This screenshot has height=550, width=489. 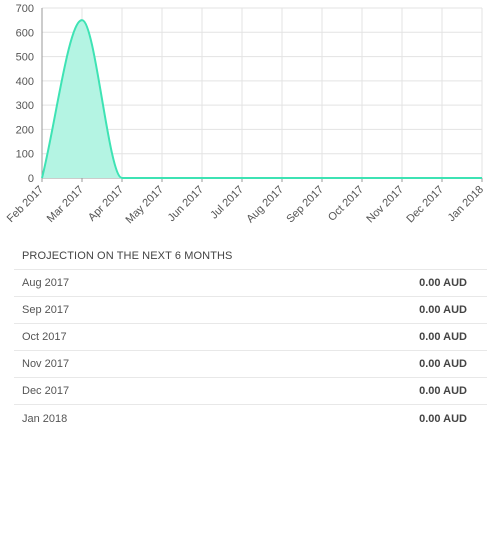 What do you see at coordinates (250, 364) in the screenshot?
I see `projection-row: Nov 2017 0.00 AUD` at bounding box center [250, 364].